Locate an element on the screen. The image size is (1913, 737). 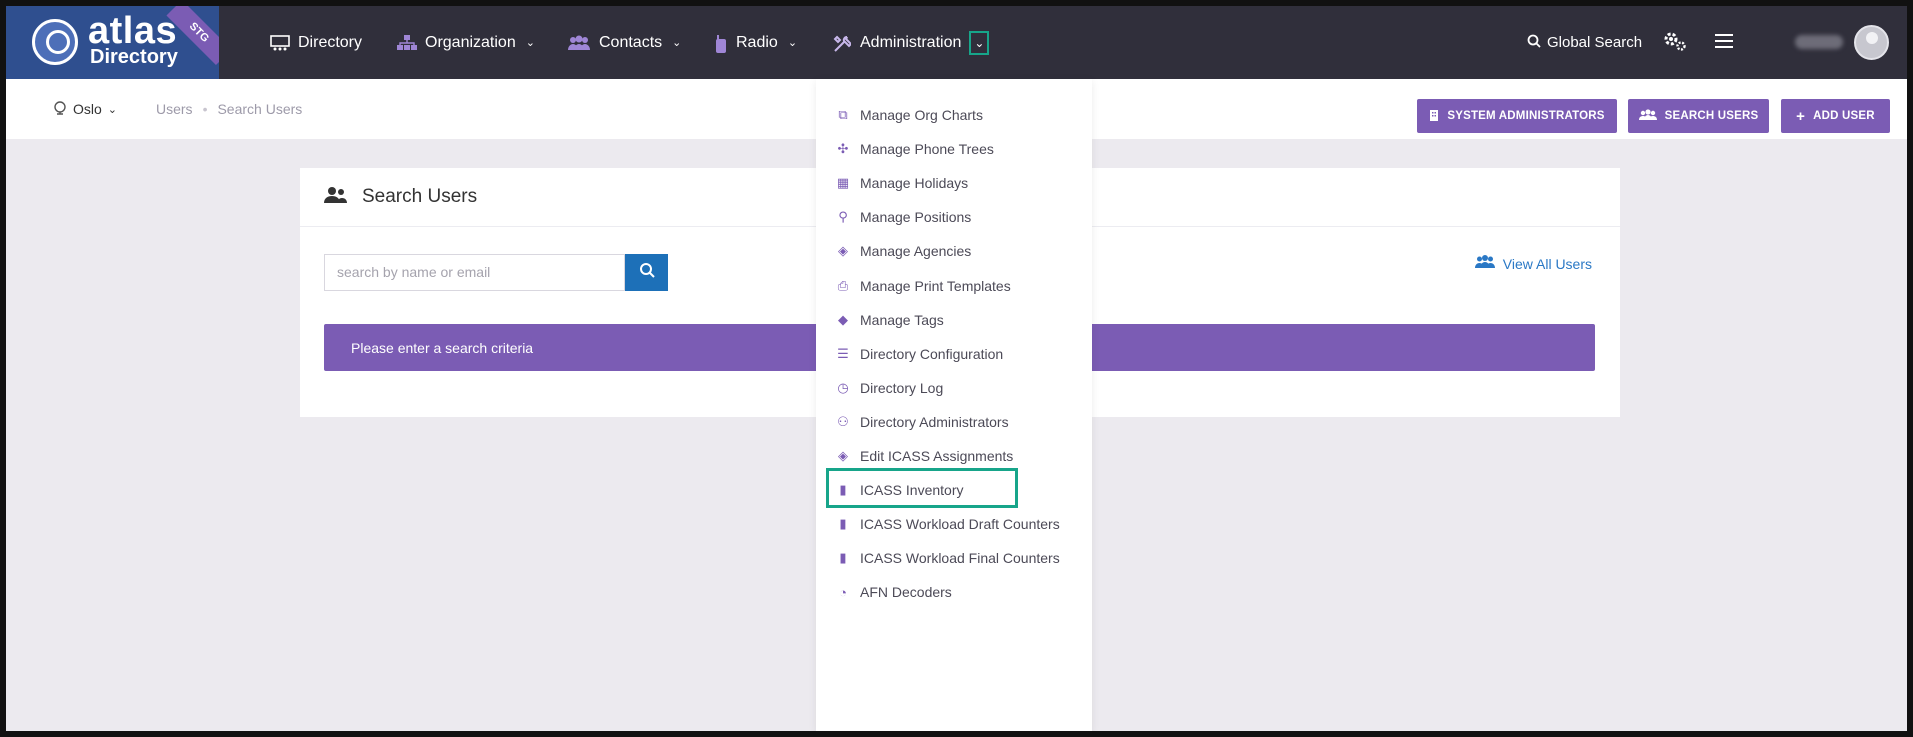
admin-menu-item: ⎙ Manage Print Templates is located at coordinates (923, 286).